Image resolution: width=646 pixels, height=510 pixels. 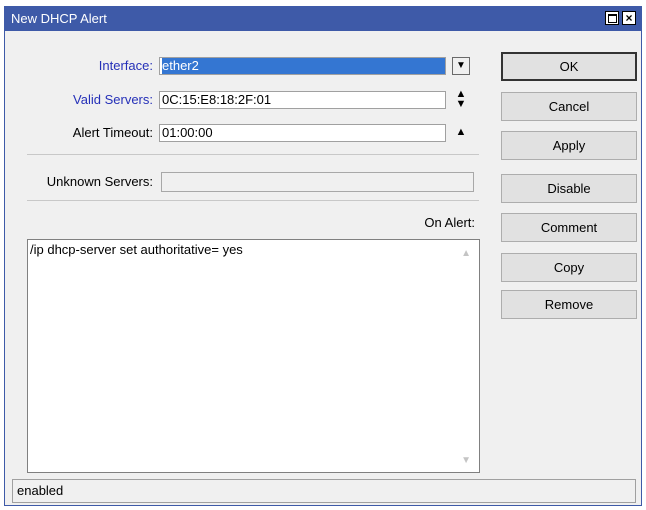 I want to click on scroll-down-icon: ▼, so click(x=466, y=460).